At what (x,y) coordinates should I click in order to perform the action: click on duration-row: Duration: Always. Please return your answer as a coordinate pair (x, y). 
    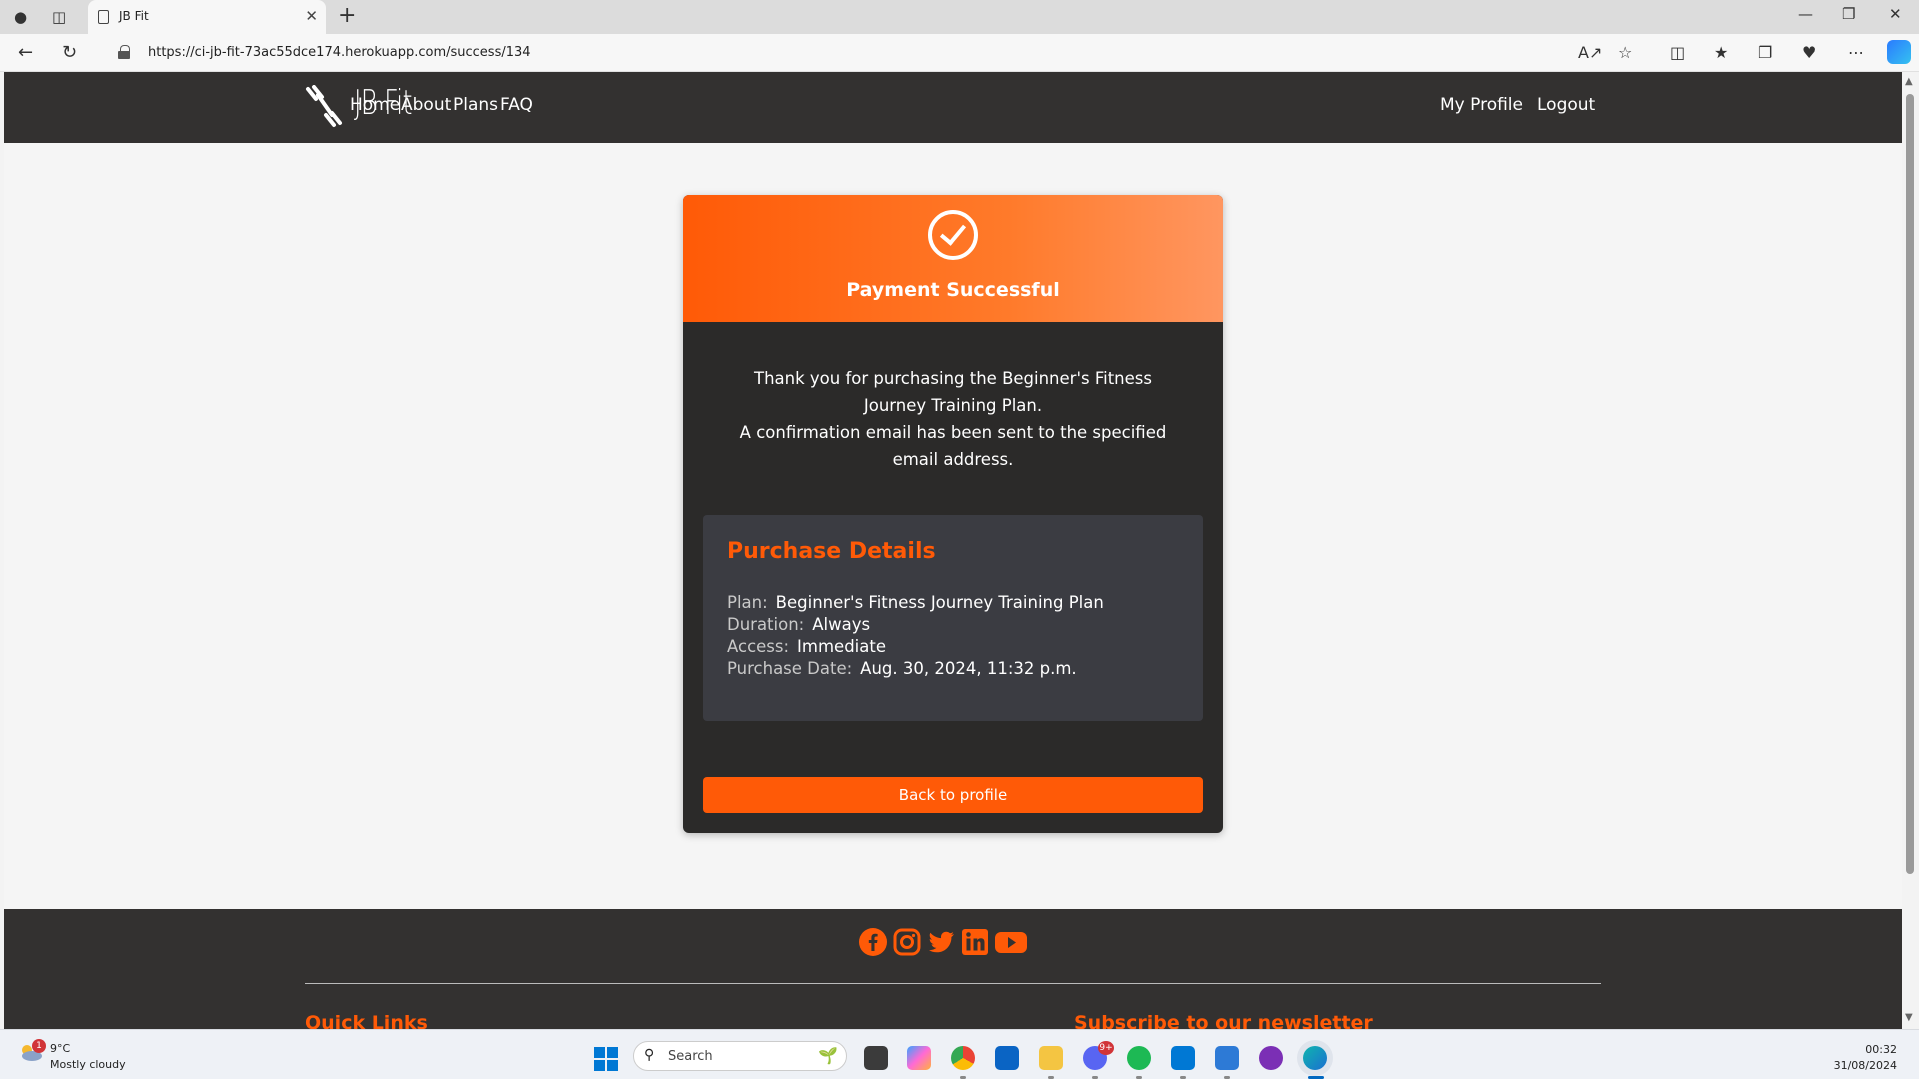
    Looking at the image, I should click on (798, 624).